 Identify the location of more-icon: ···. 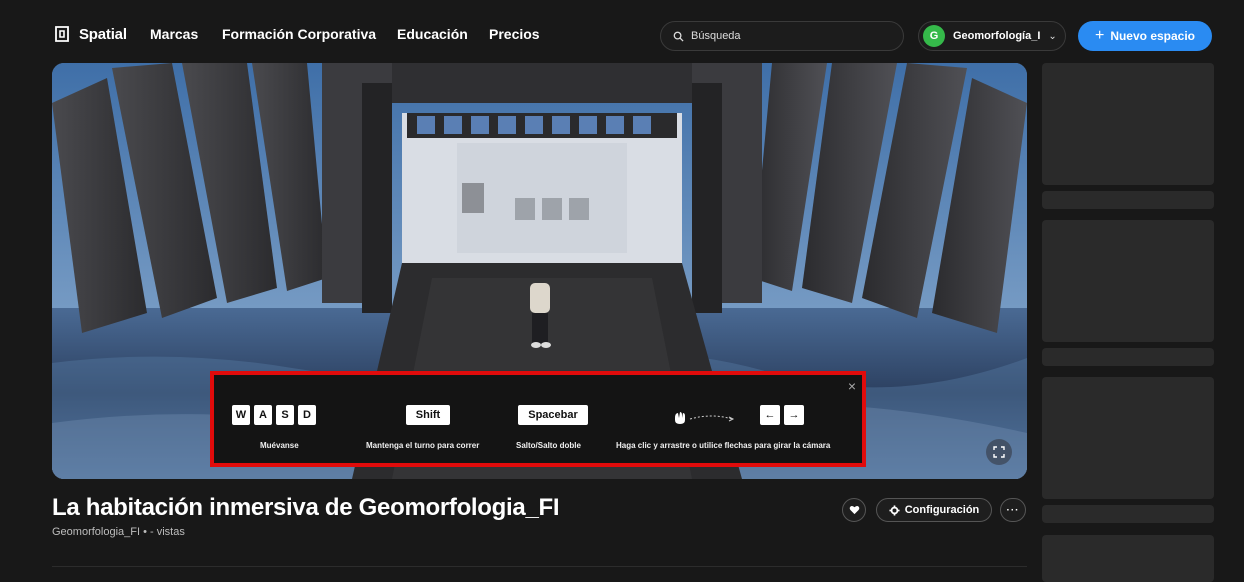
(1013, 510).